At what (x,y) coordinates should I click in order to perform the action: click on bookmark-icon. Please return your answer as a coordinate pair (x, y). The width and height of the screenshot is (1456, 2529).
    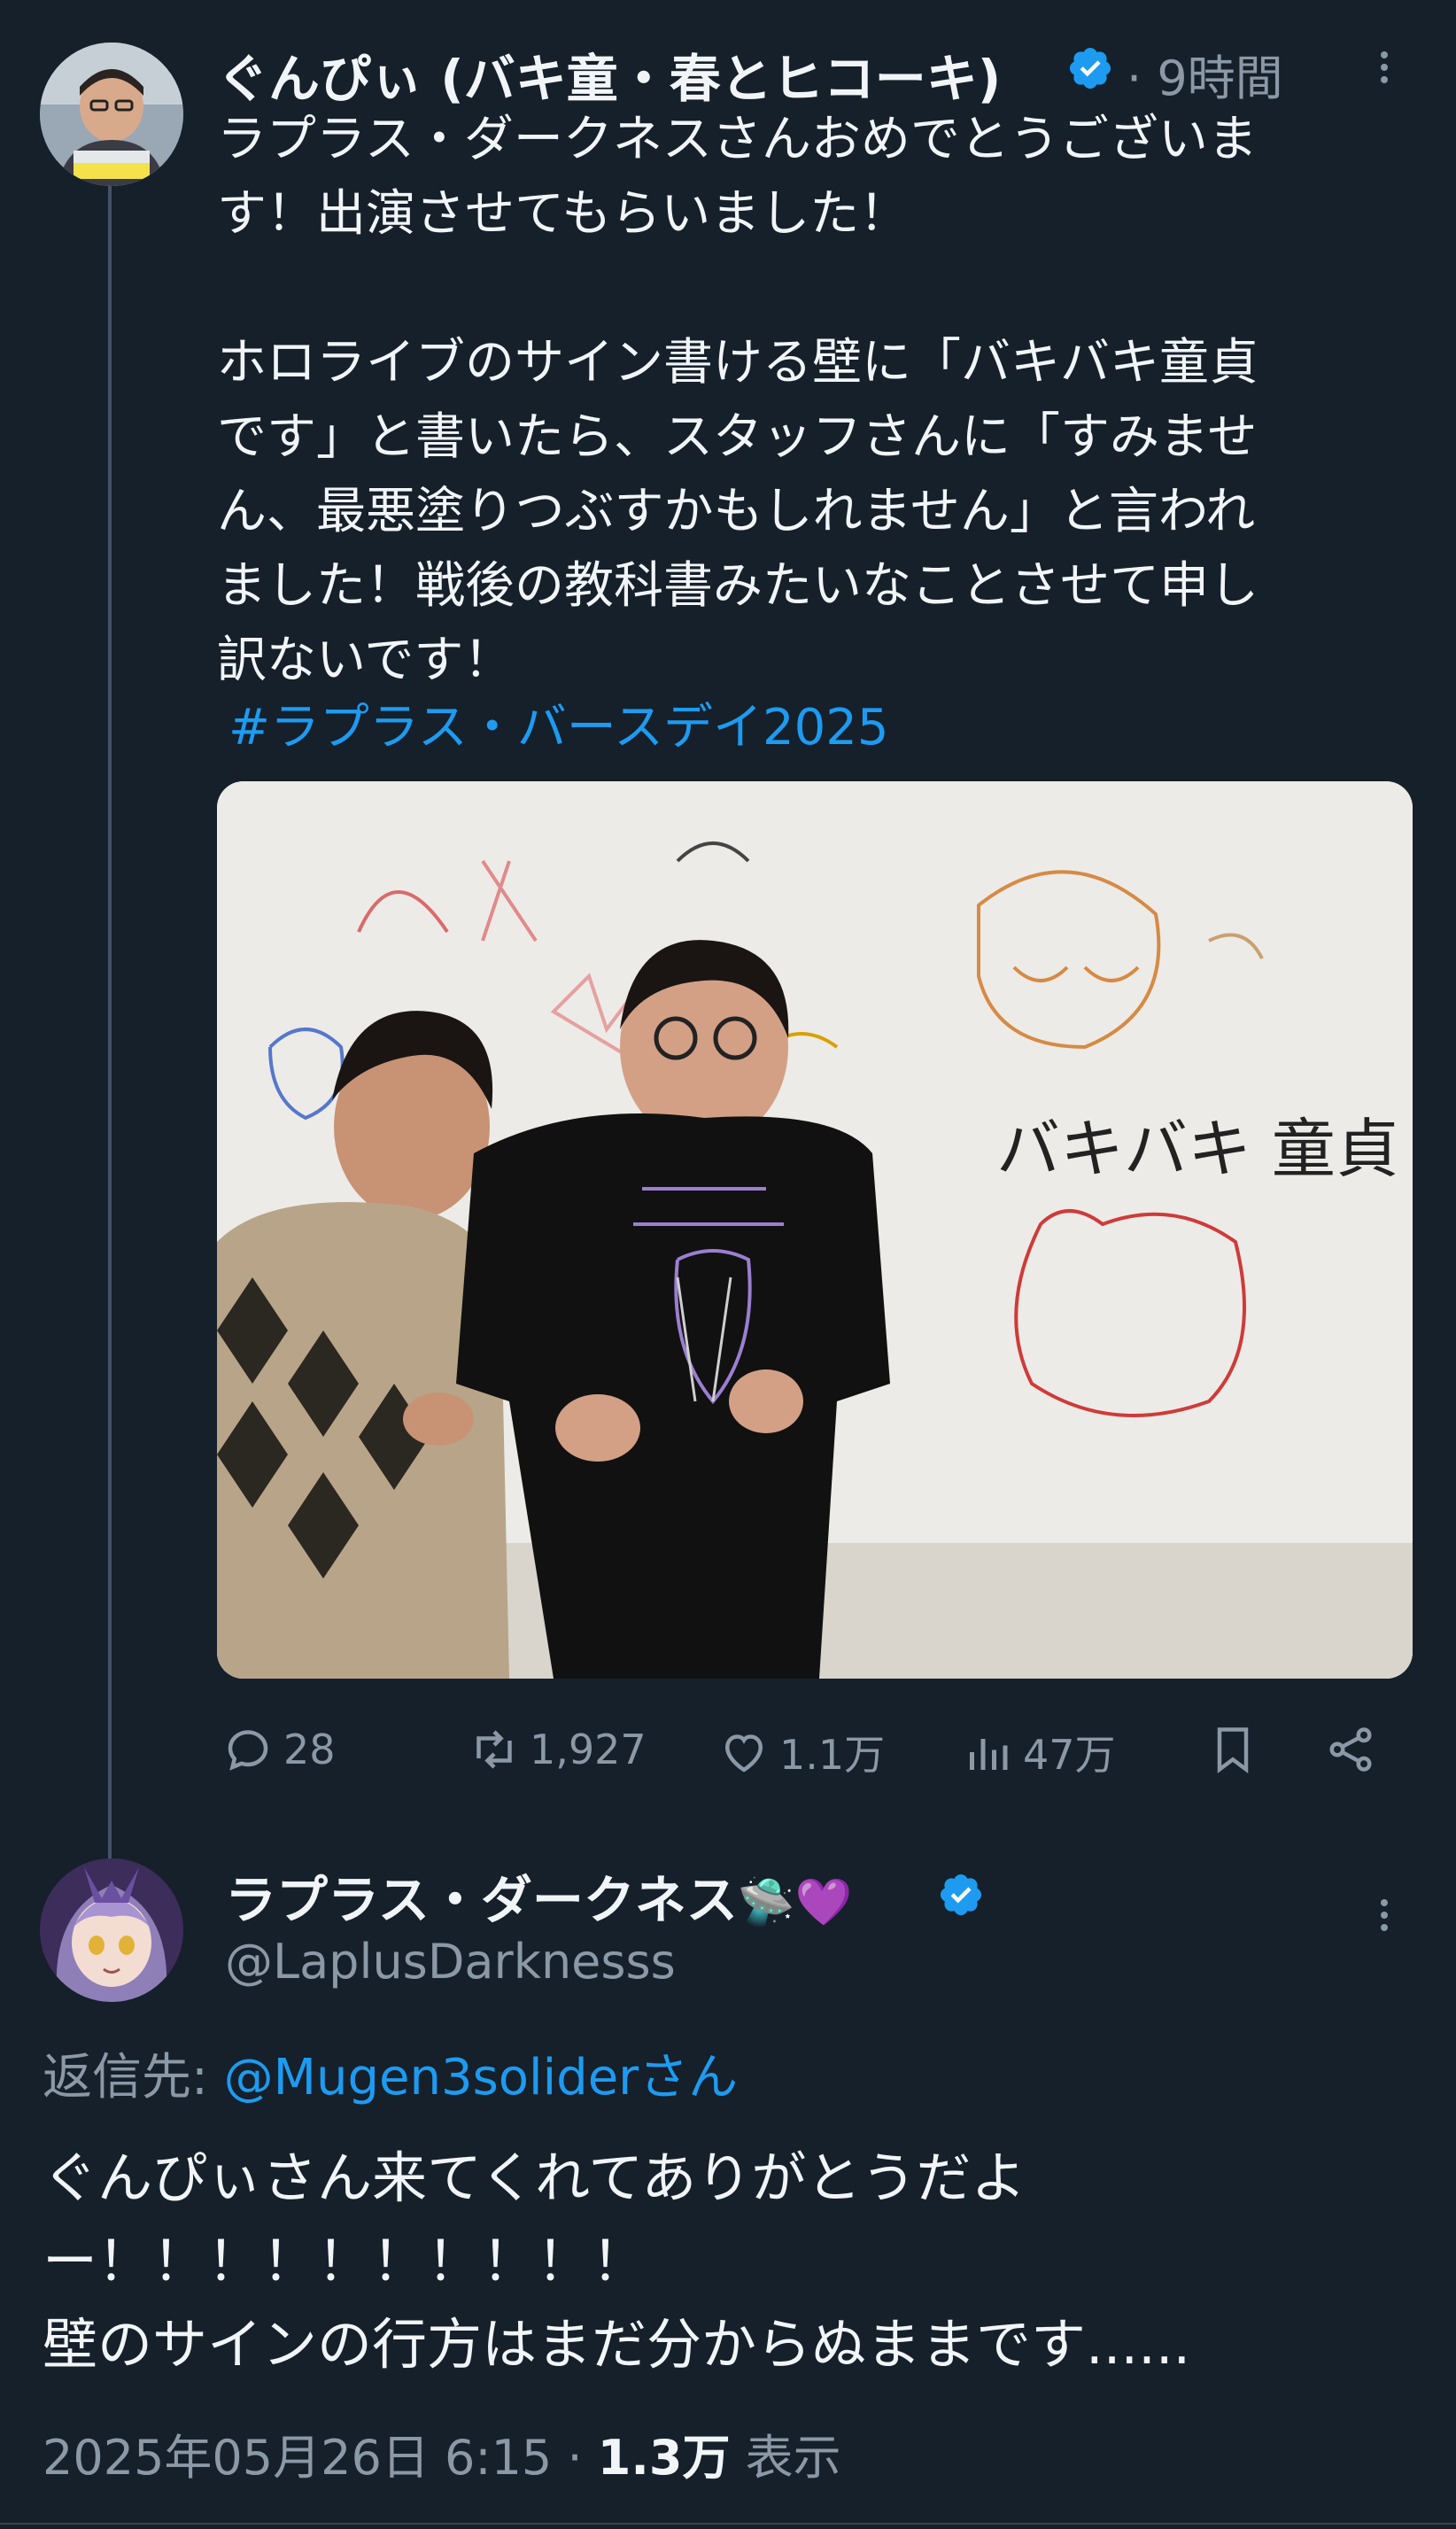
    Looking at the image, I should click on (1233, 1750).